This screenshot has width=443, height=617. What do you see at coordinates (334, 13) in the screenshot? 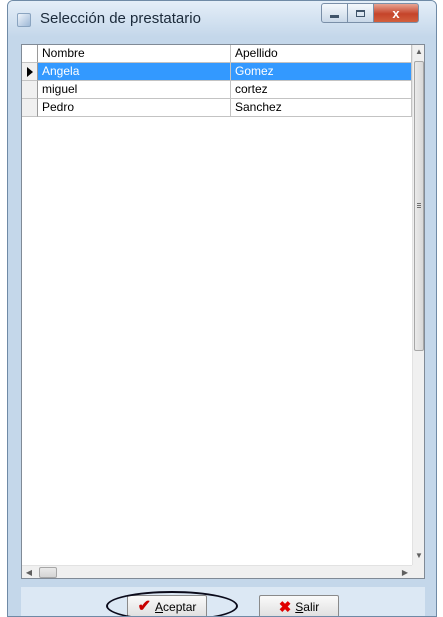
I see `minimize-button` at bounding box center [334, 13].